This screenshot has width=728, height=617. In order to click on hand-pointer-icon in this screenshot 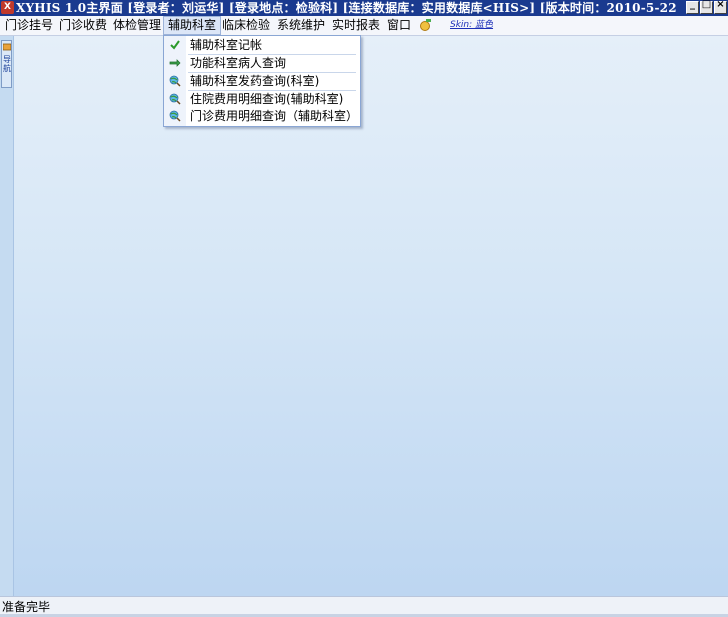, I will do `click(175, 63)`.